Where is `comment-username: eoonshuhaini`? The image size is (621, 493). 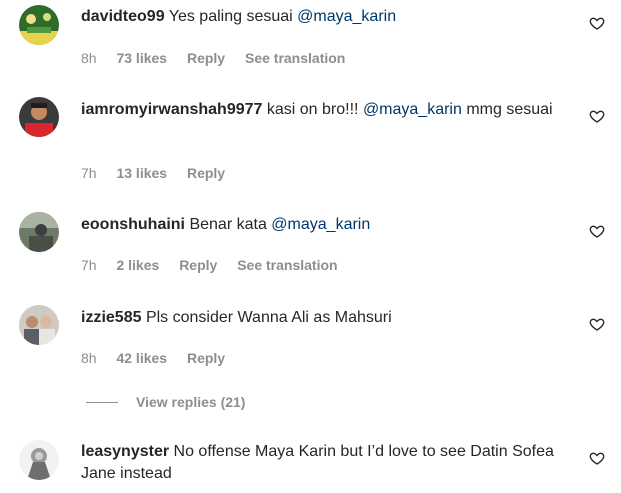
comment-username: eoonshuhaini is located at coordinates (133, 224).